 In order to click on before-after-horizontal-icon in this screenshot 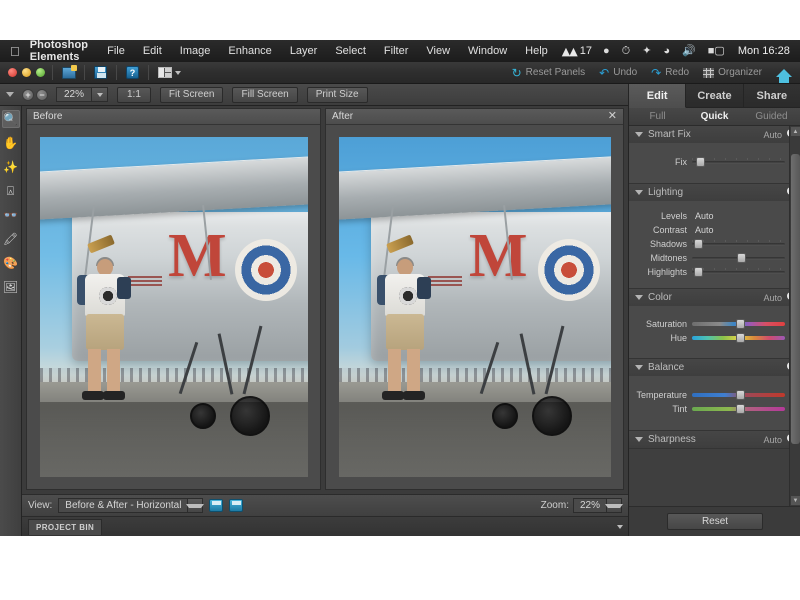, I will do `click(216, 505)`.